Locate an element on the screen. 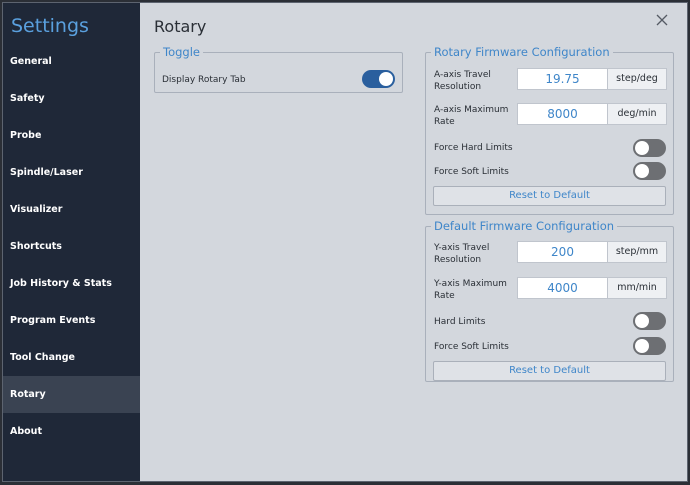 The height and width of the screenshot is (485, 690). display-rotary-tab-label: Display Rotary Tab is located at coordinates (204, 80).